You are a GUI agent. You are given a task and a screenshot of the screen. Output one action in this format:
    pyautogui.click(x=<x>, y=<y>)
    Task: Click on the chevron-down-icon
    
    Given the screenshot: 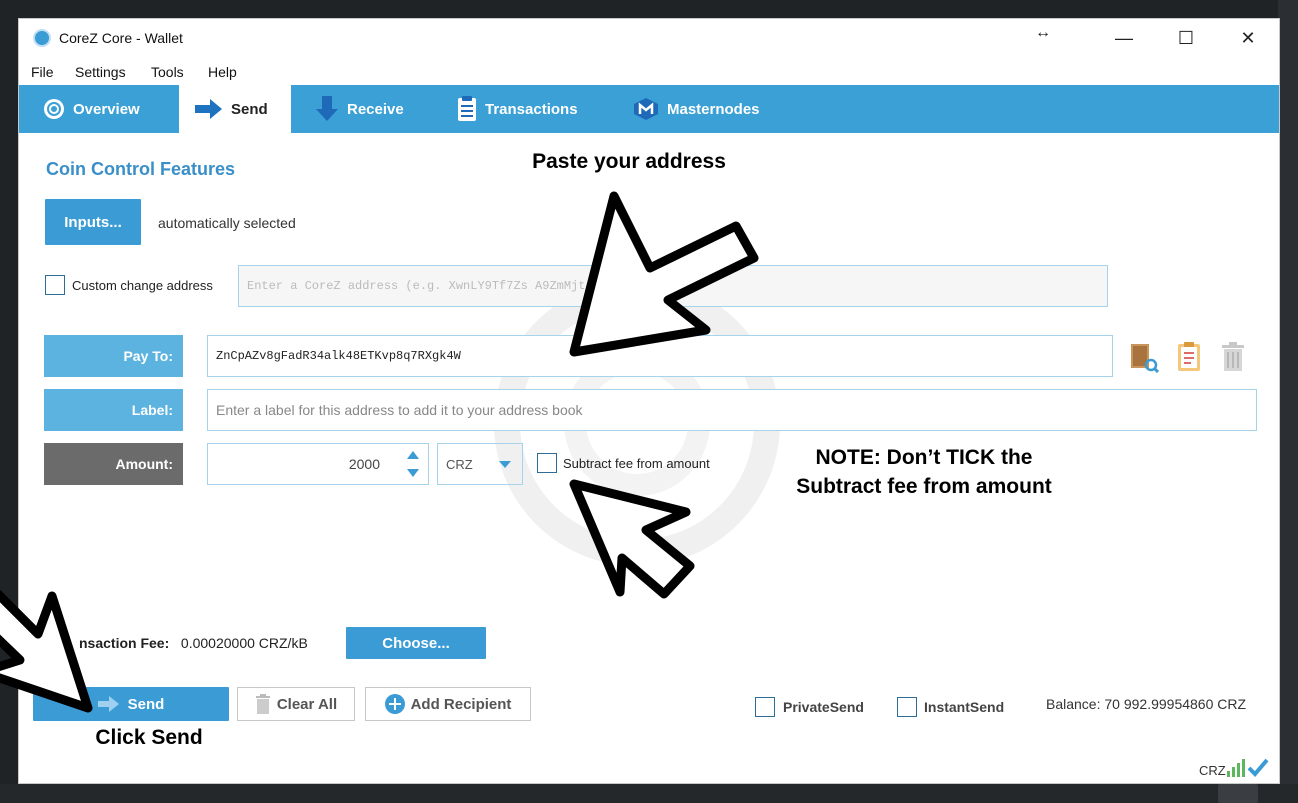 What is the action you would take?
    pyautogui.click(x=505, y=464)
    